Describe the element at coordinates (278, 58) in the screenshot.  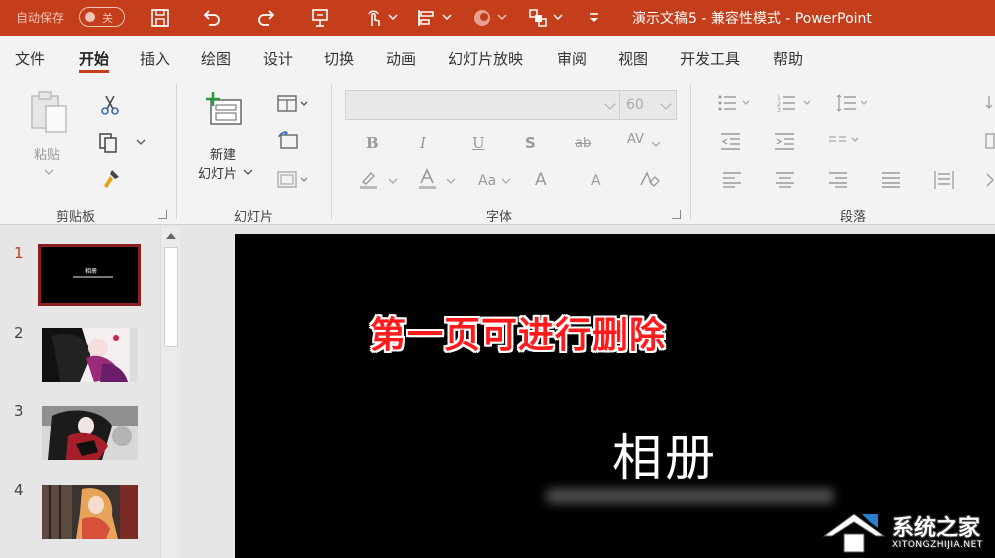
I see `tab-design: 设计` at that location.